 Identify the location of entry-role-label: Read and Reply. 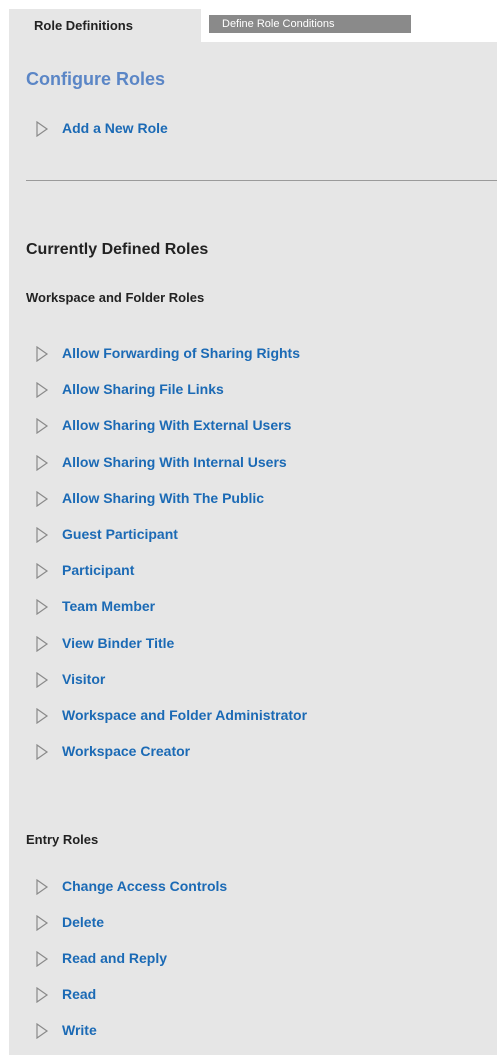
(115, 958).